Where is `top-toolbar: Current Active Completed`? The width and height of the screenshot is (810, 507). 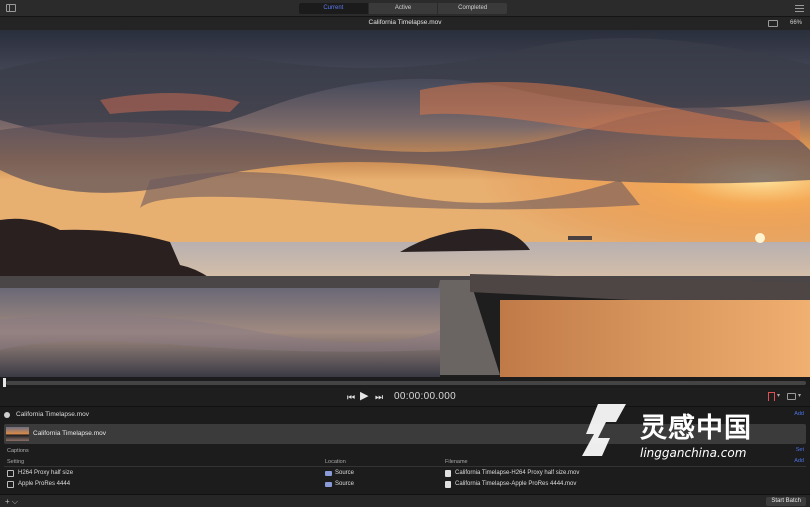 top-toolbar: Current Active Completed is located at coordinates (405, 8).